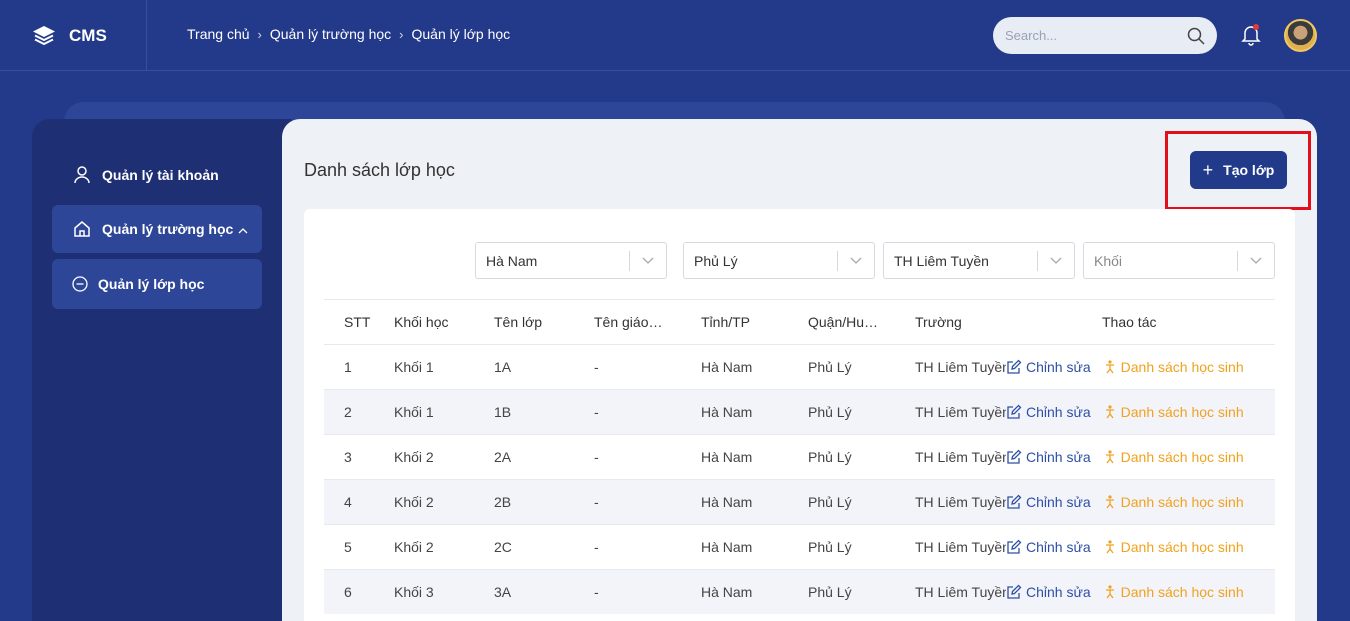 The height and width of the screenshot is (621, 1350). I want to click on column-header: Trường, so click(960, 322).